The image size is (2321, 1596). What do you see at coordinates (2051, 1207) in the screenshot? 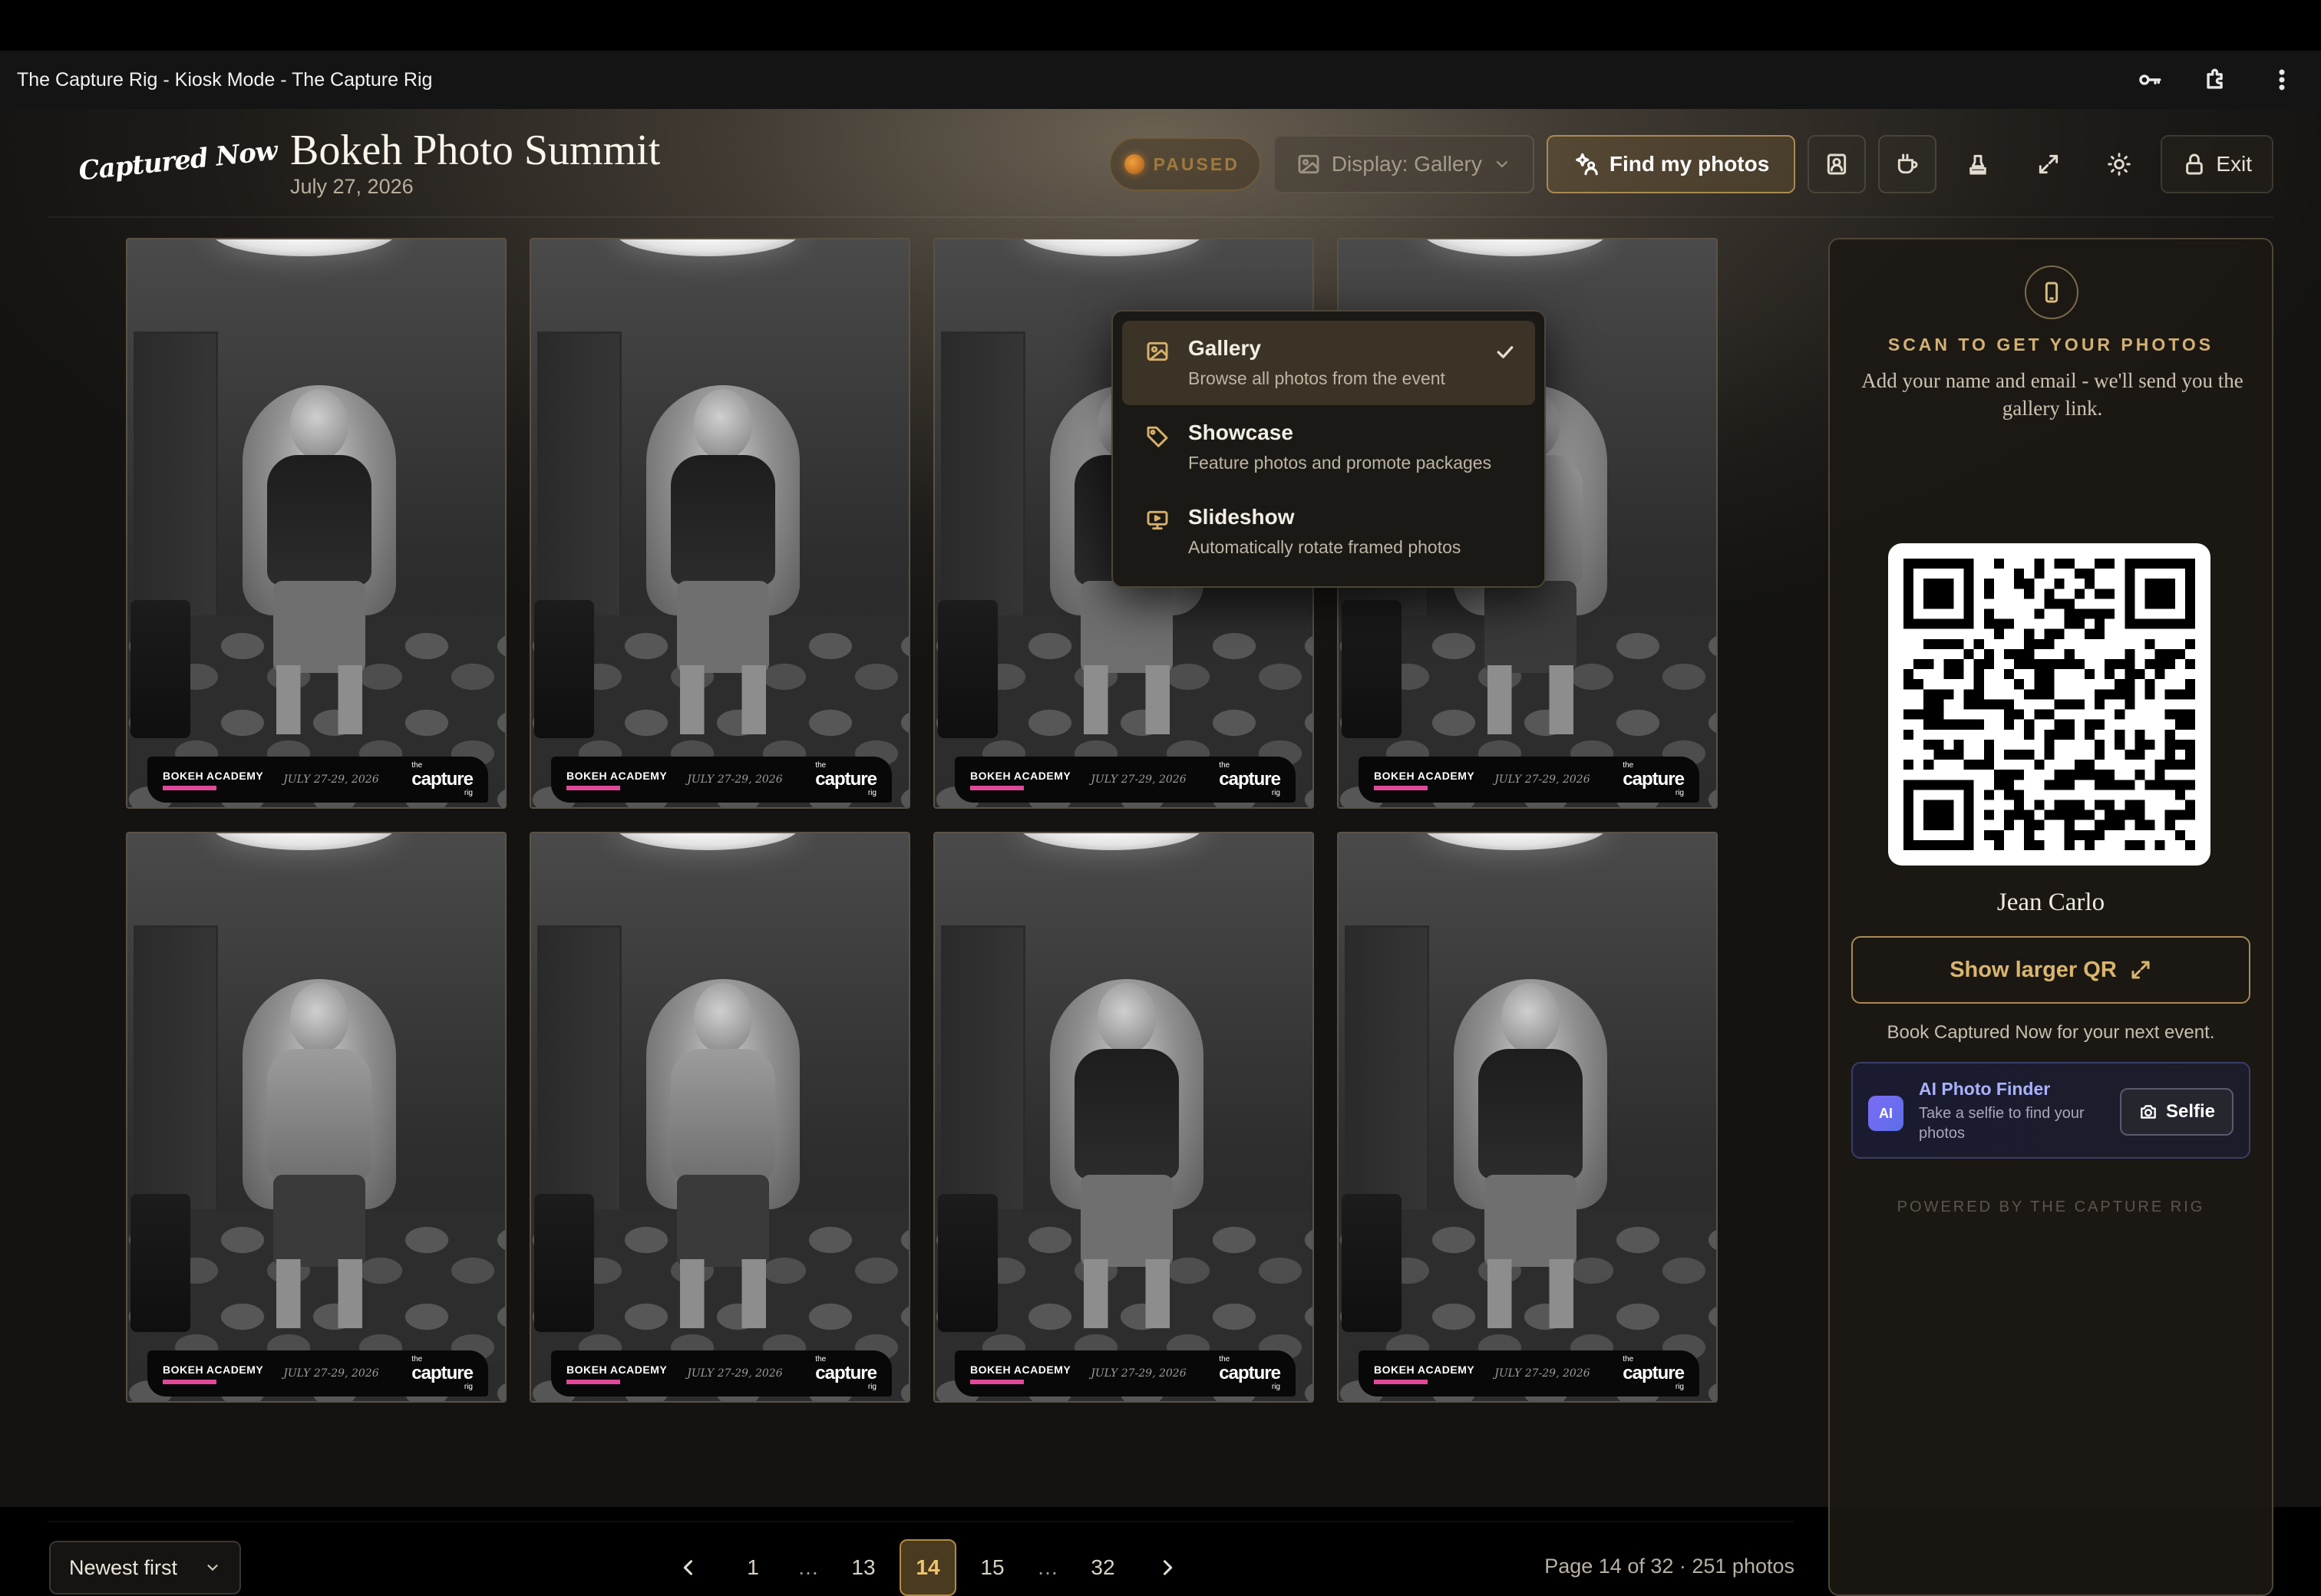
I see `powered-by: POWERED BY THE CAPTURE RIG` at bounding box center [2051, 1207].